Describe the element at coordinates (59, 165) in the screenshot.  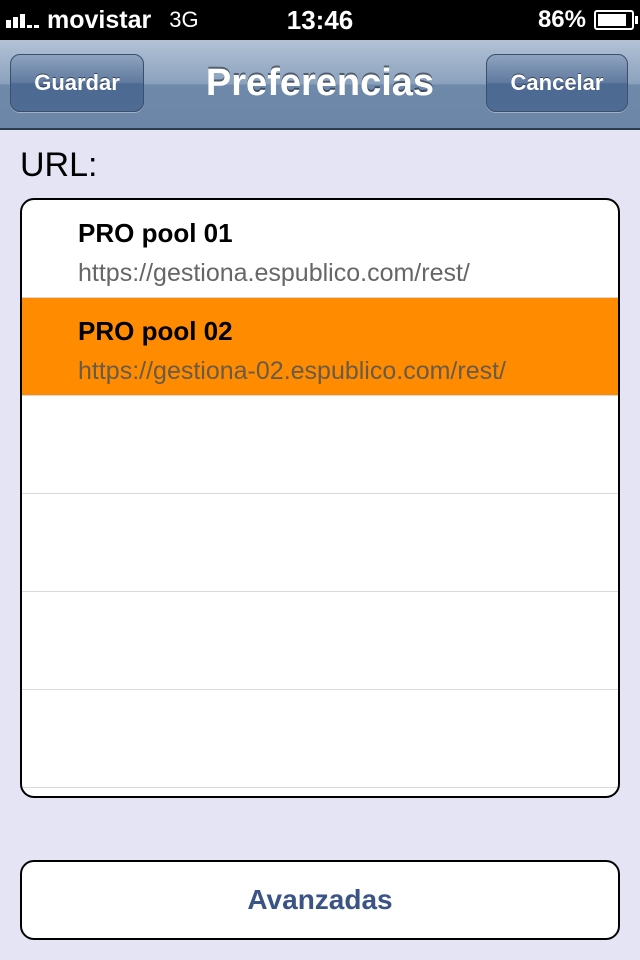
I see `url-label: URL:` at that location.